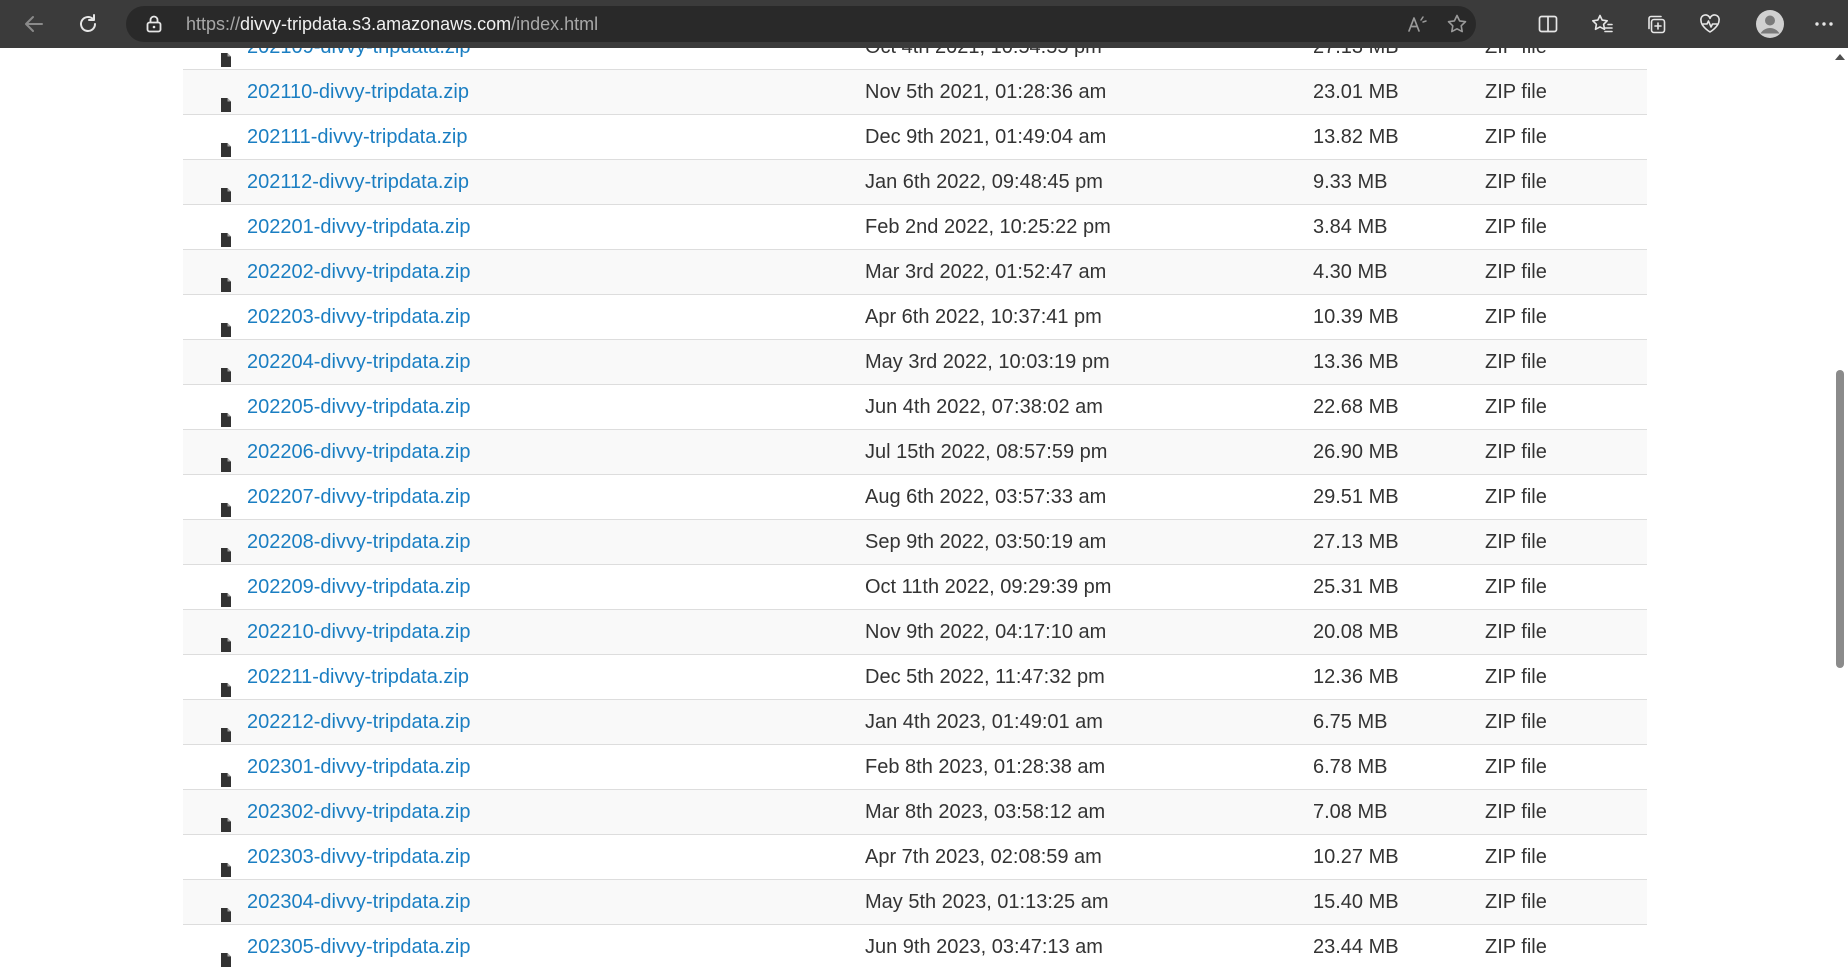  I want to click on file-link: 202303-divvy-tripdata.zip, so click(358, 857).